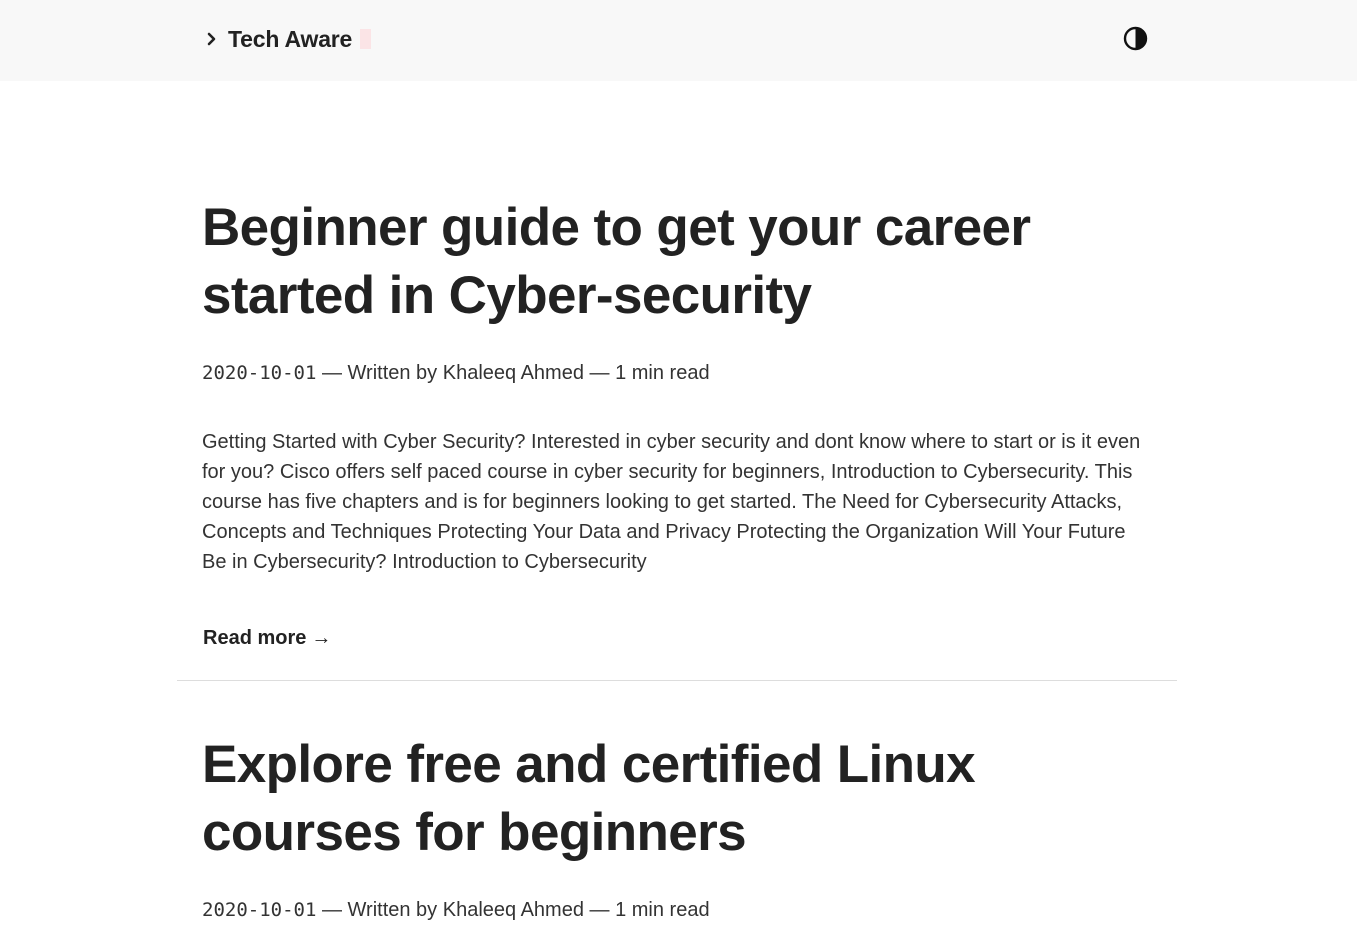 This screenshot has height=947, width=1357. I want to click on top-bar: Tech Aware, so click(678, 40).